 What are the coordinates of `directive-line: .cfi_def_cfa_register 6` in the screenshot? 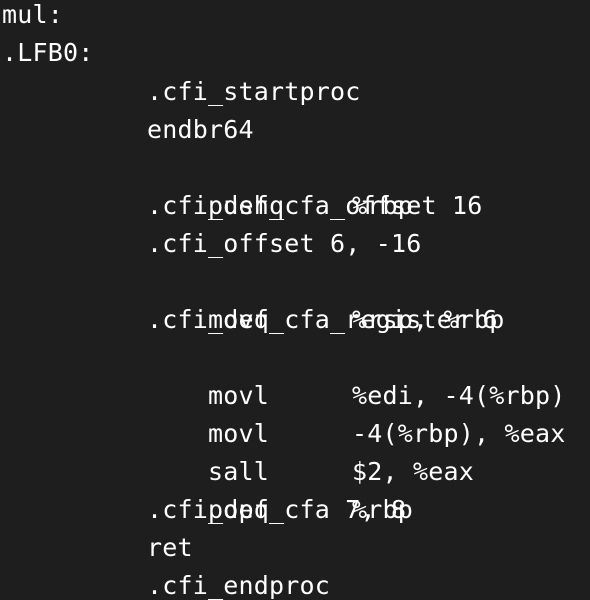 It's located at (322, 319).